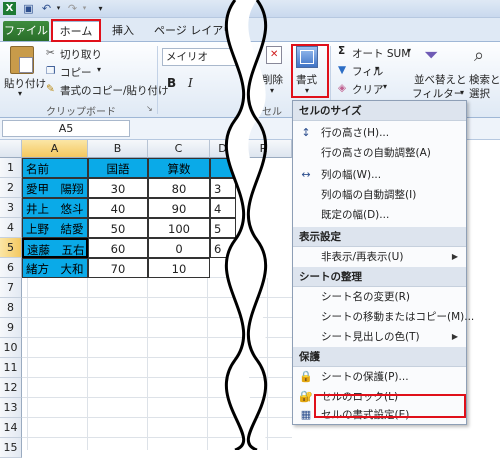  I want to click on row-header: 12, so click(11, 388).